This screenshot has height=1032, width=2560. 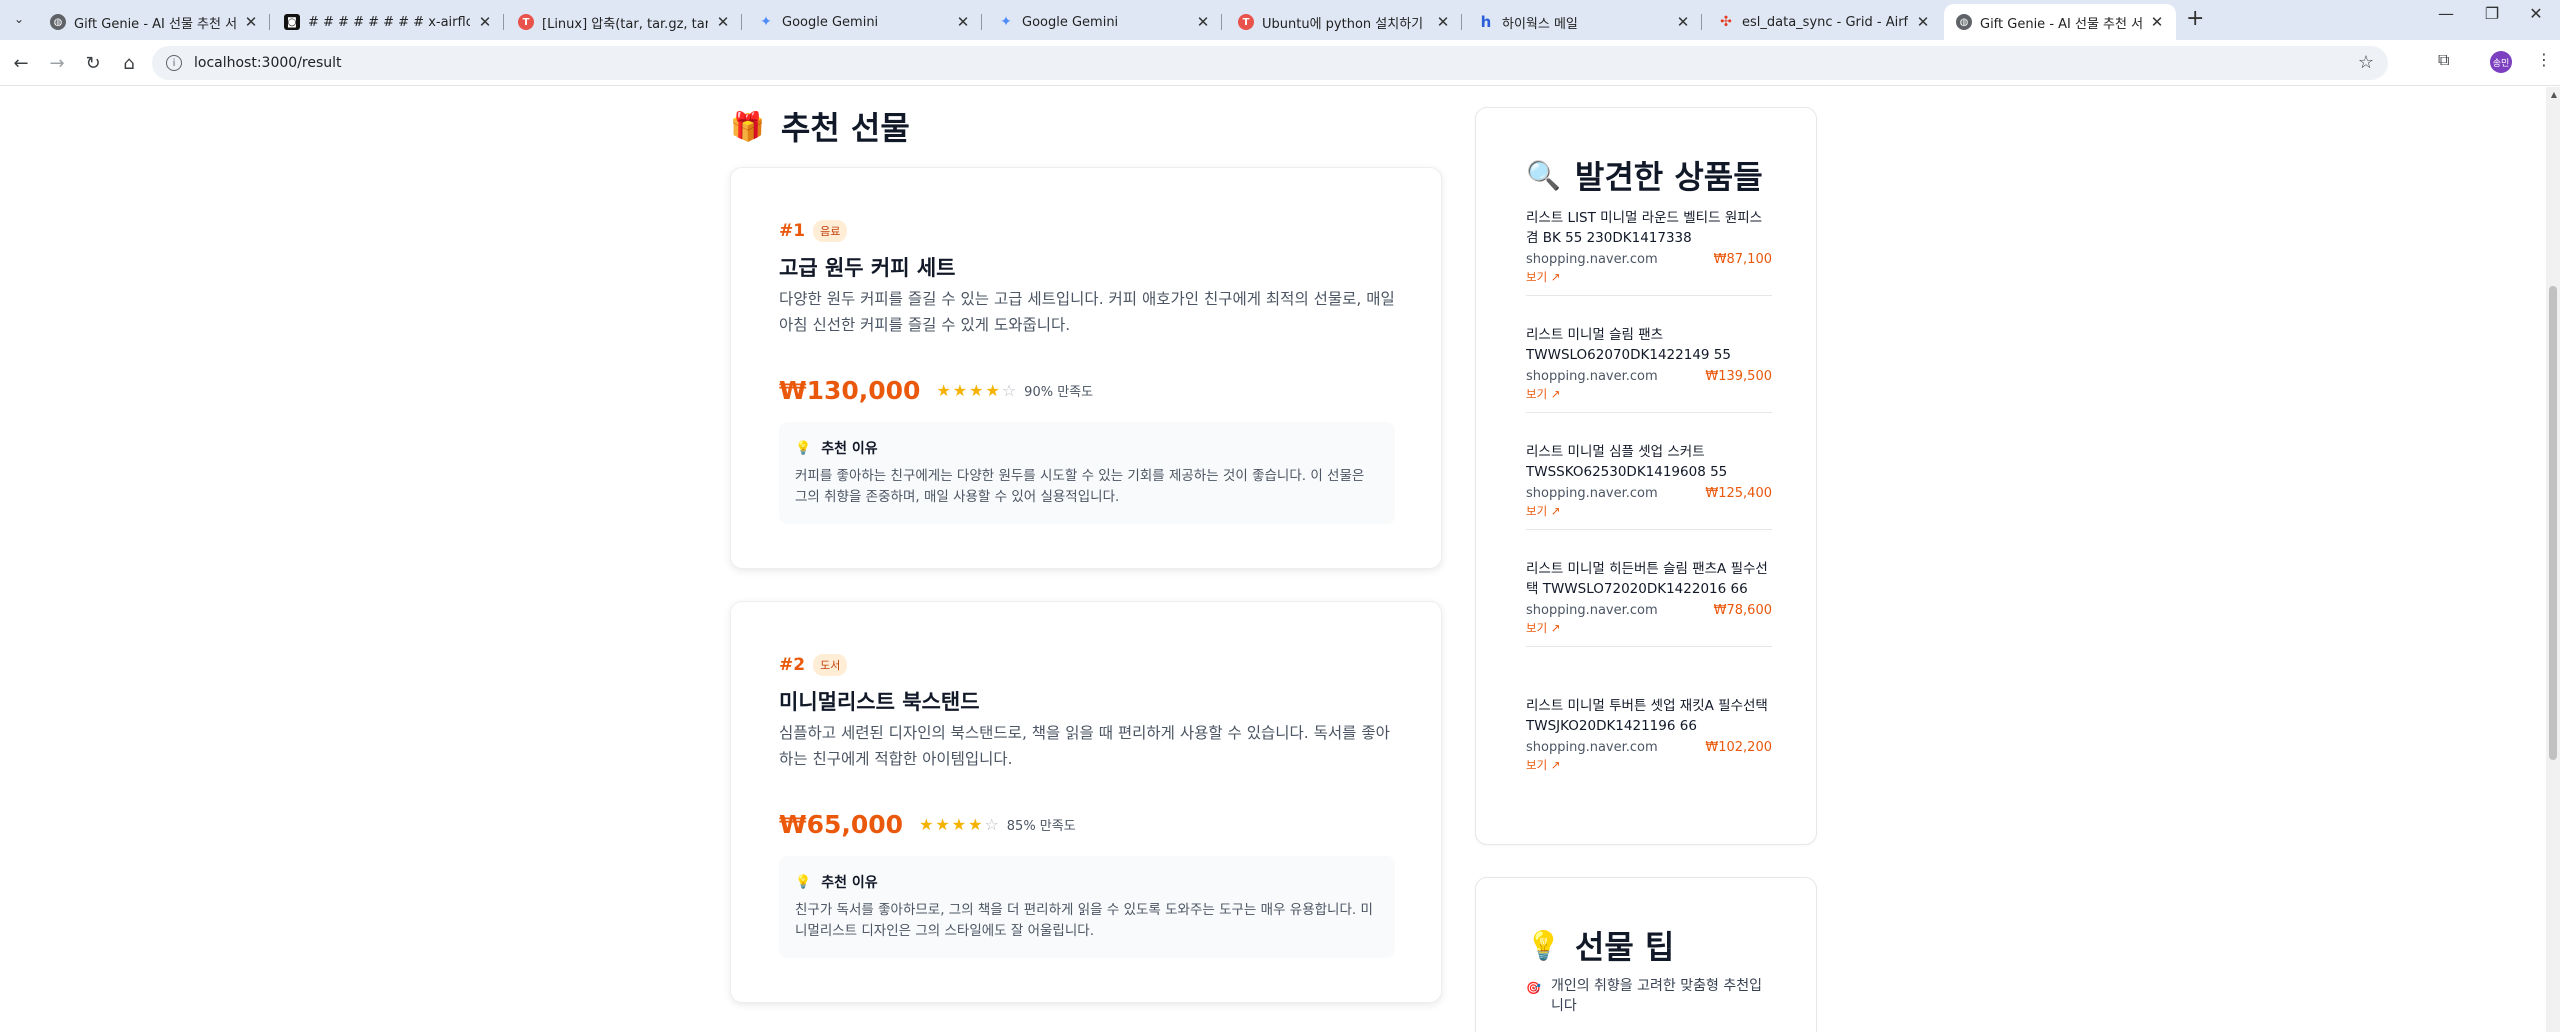 What do you see at coordinates (1270, 63) in the screenshot?
I see `address-bar: i localhost:3000/result ☆` at bounding box center [1270, 63].